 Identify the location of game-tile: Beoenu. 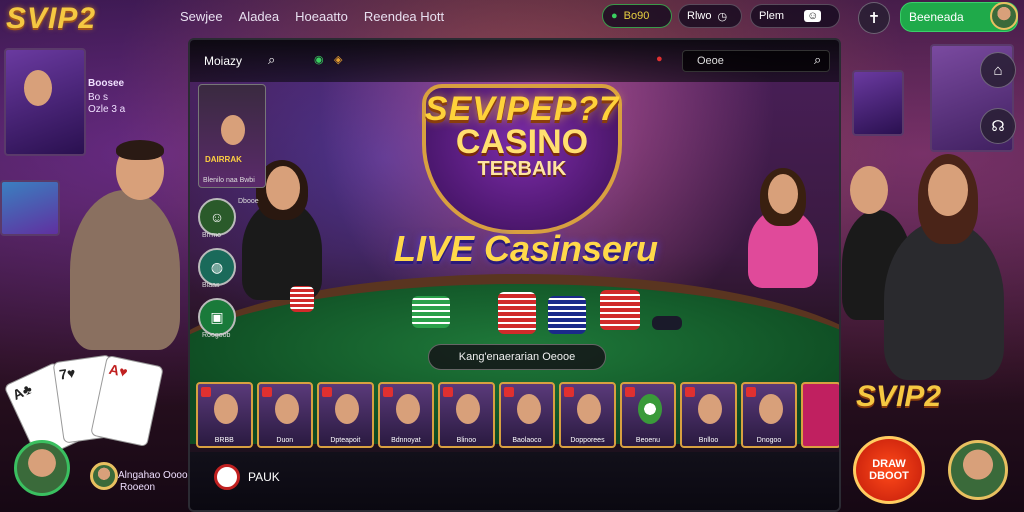
(648, 415).